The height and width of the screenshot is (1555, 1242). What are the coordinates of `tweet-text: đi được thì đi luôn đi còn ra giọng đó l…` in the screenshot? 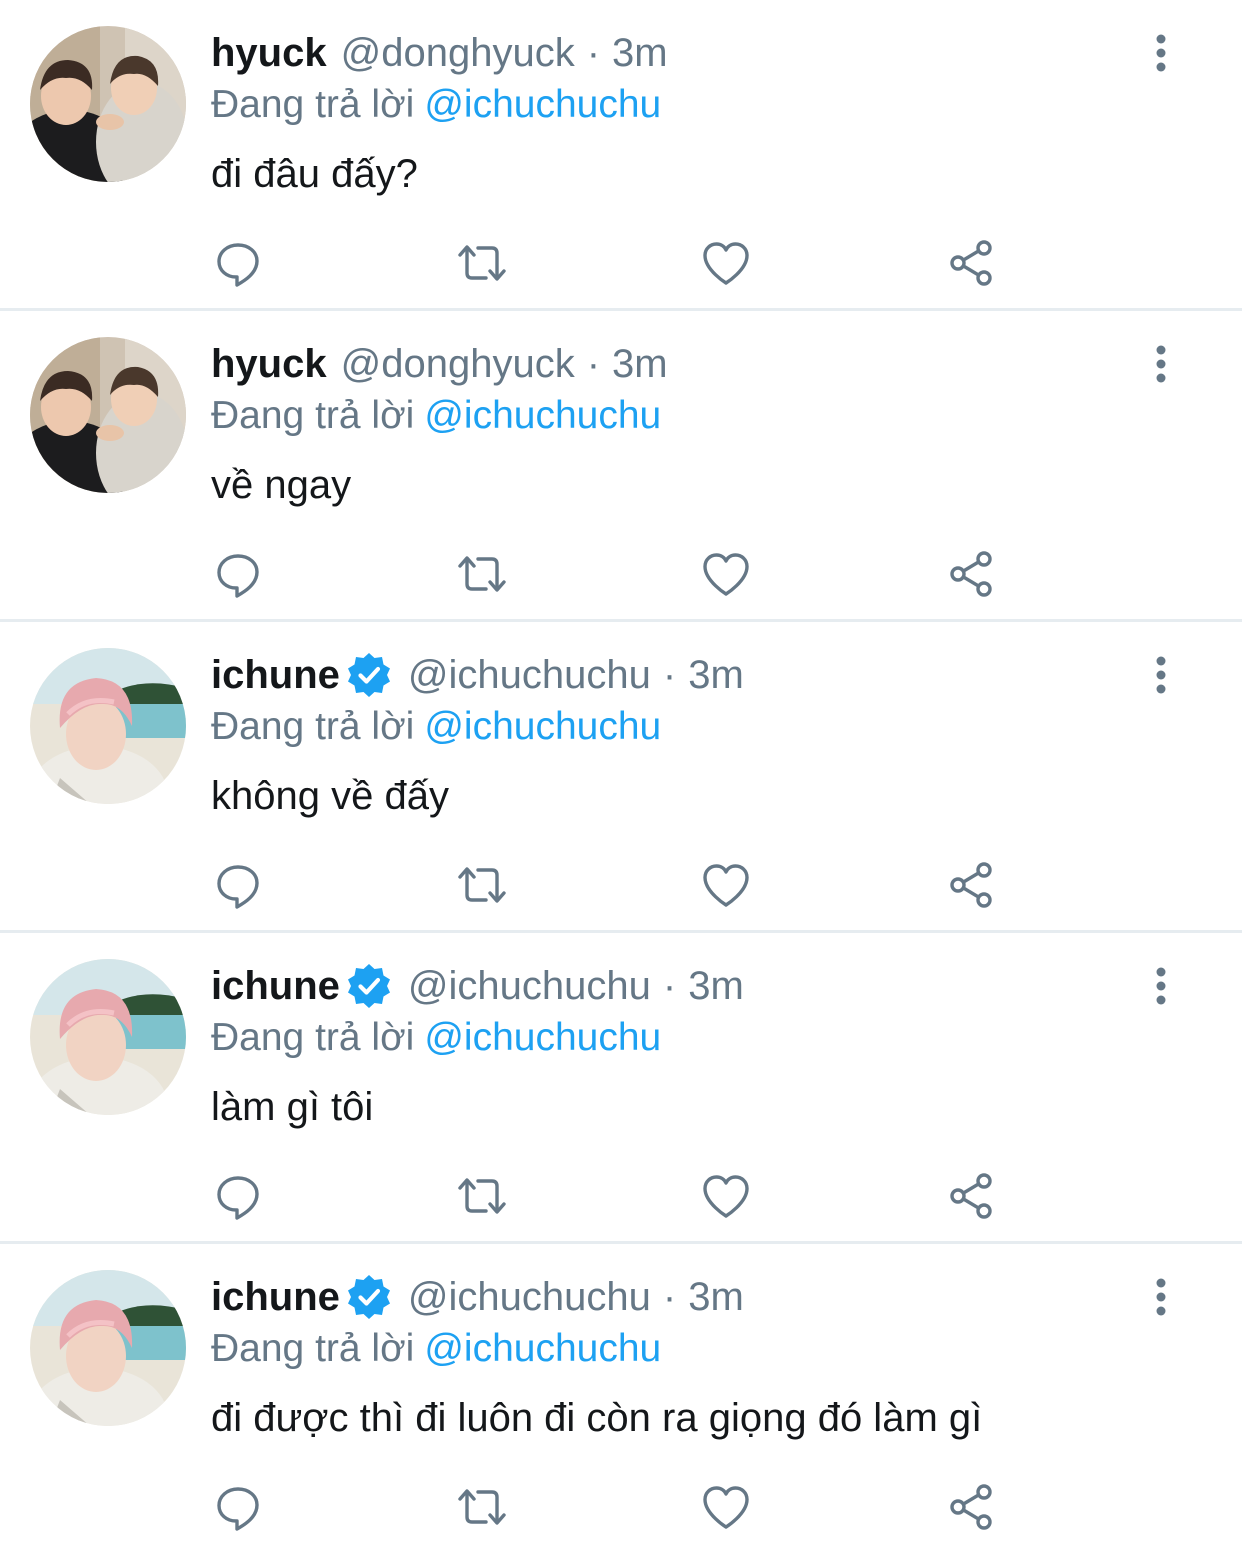 It's located at (597, 1418).